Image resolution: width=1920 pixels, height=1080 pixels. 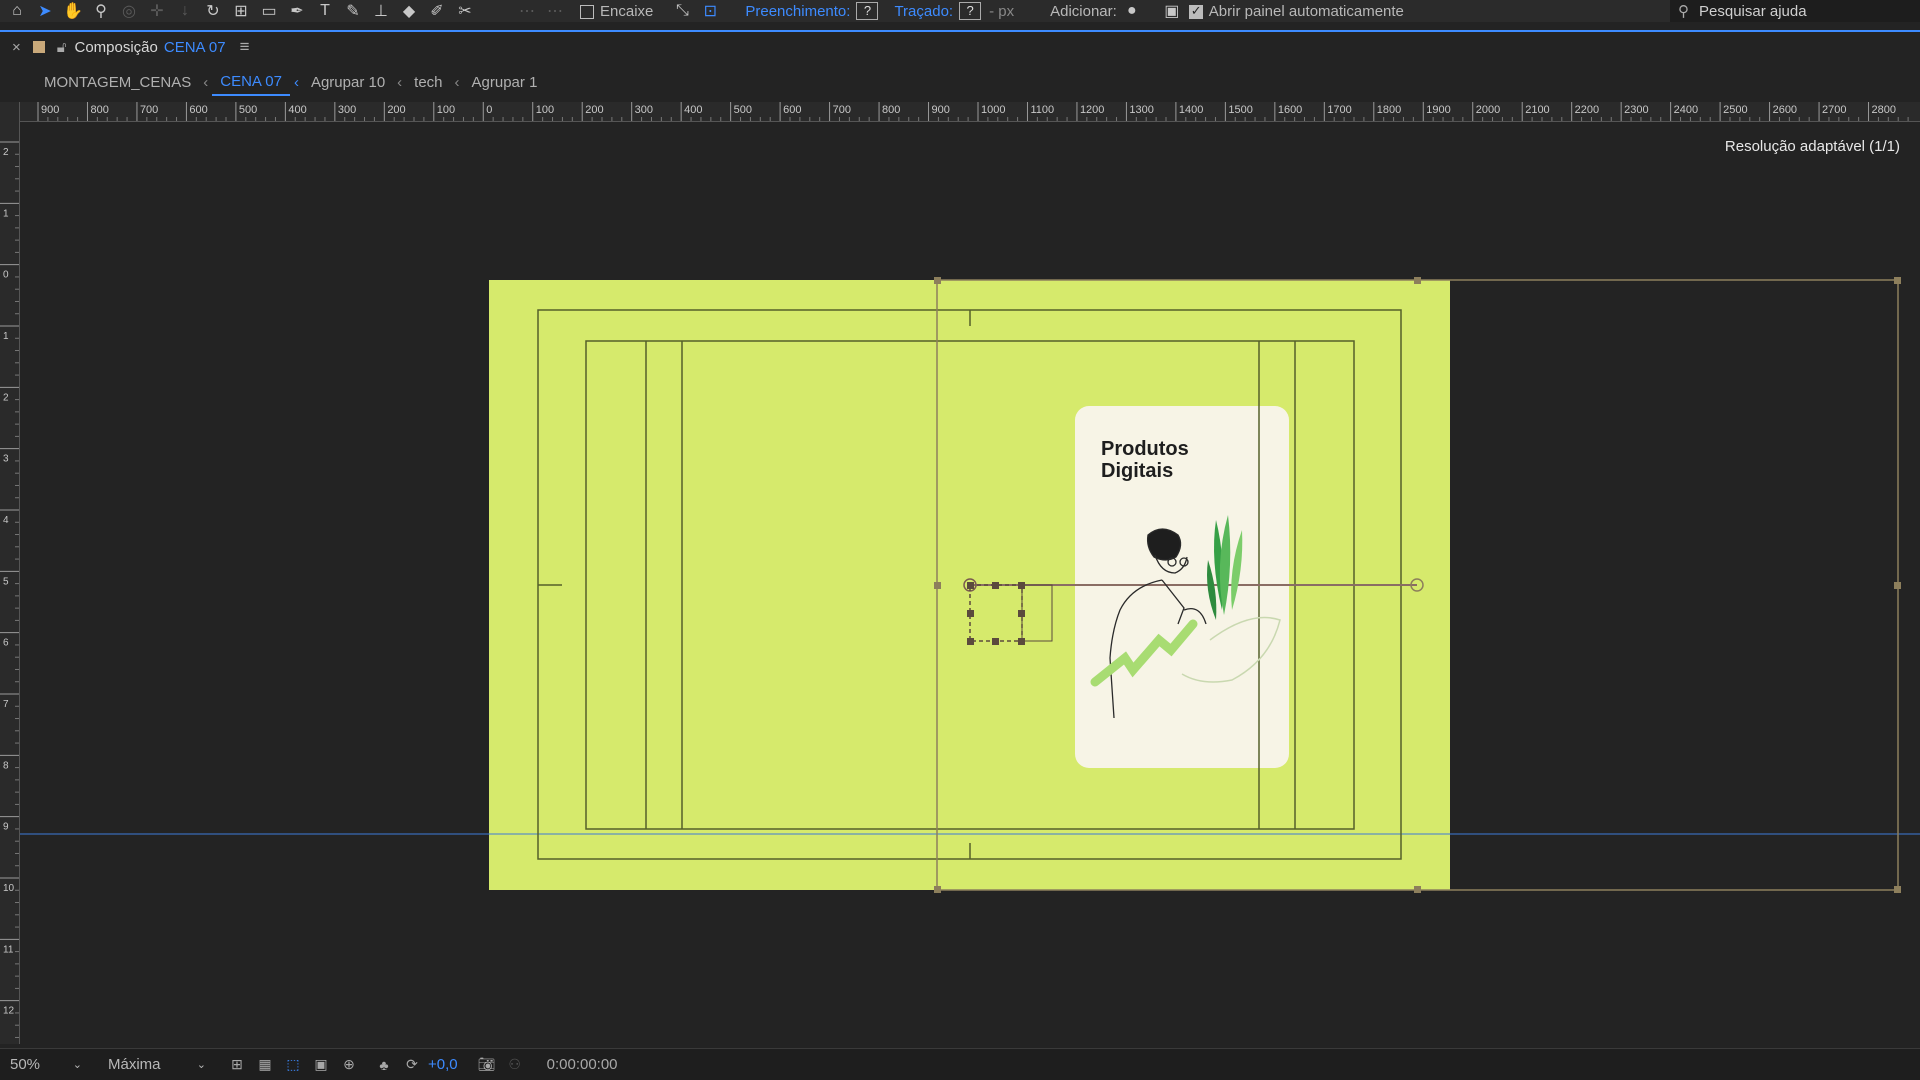 What do you see at coordinates (25, 1064) in the screenshot?
I see `zoom-value: 50%` at bounding box center [25, 1064].